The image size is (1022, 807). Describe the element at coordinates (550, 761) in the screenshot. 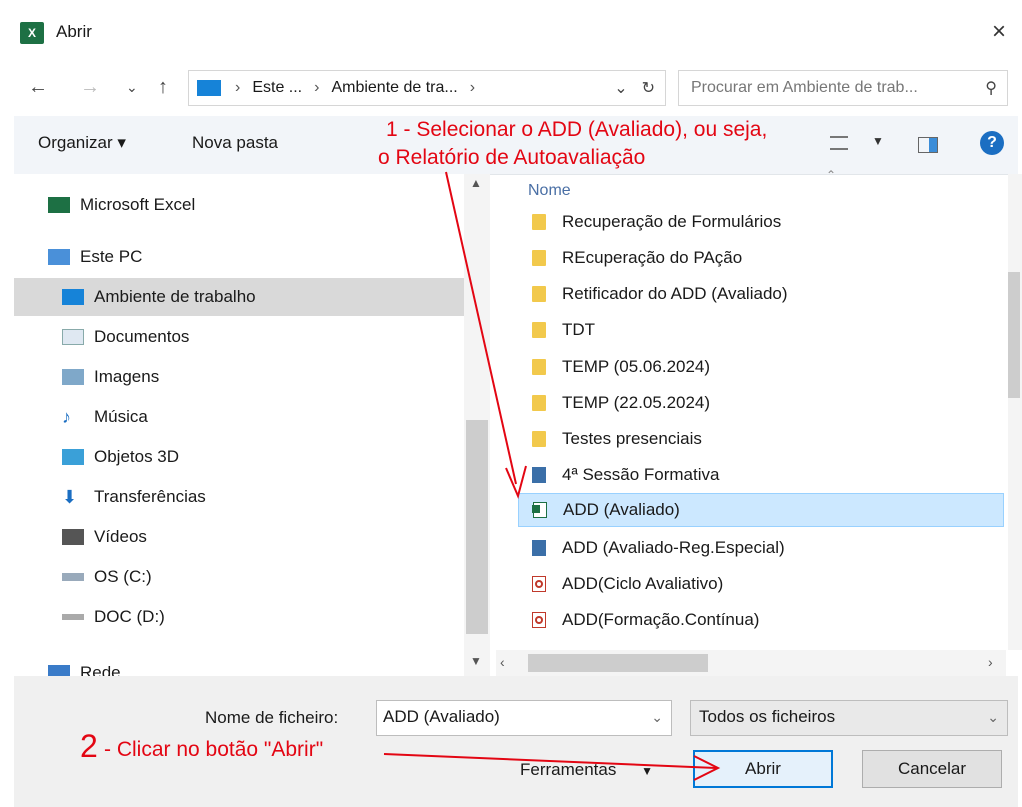

I see `annotation-arrow-step2` at that location.